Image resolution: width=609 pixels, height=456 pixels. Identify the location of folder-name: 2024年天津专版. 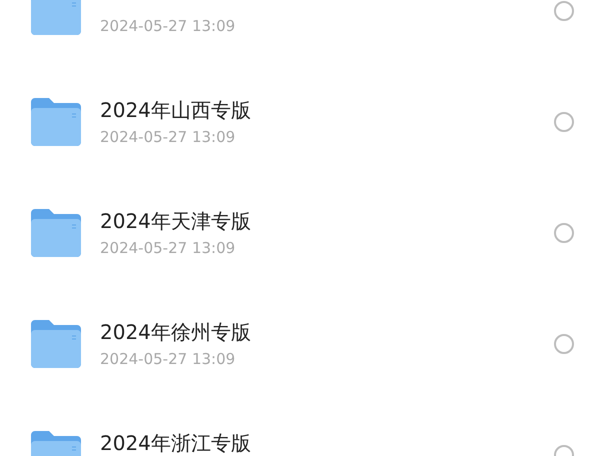
(176, 221).